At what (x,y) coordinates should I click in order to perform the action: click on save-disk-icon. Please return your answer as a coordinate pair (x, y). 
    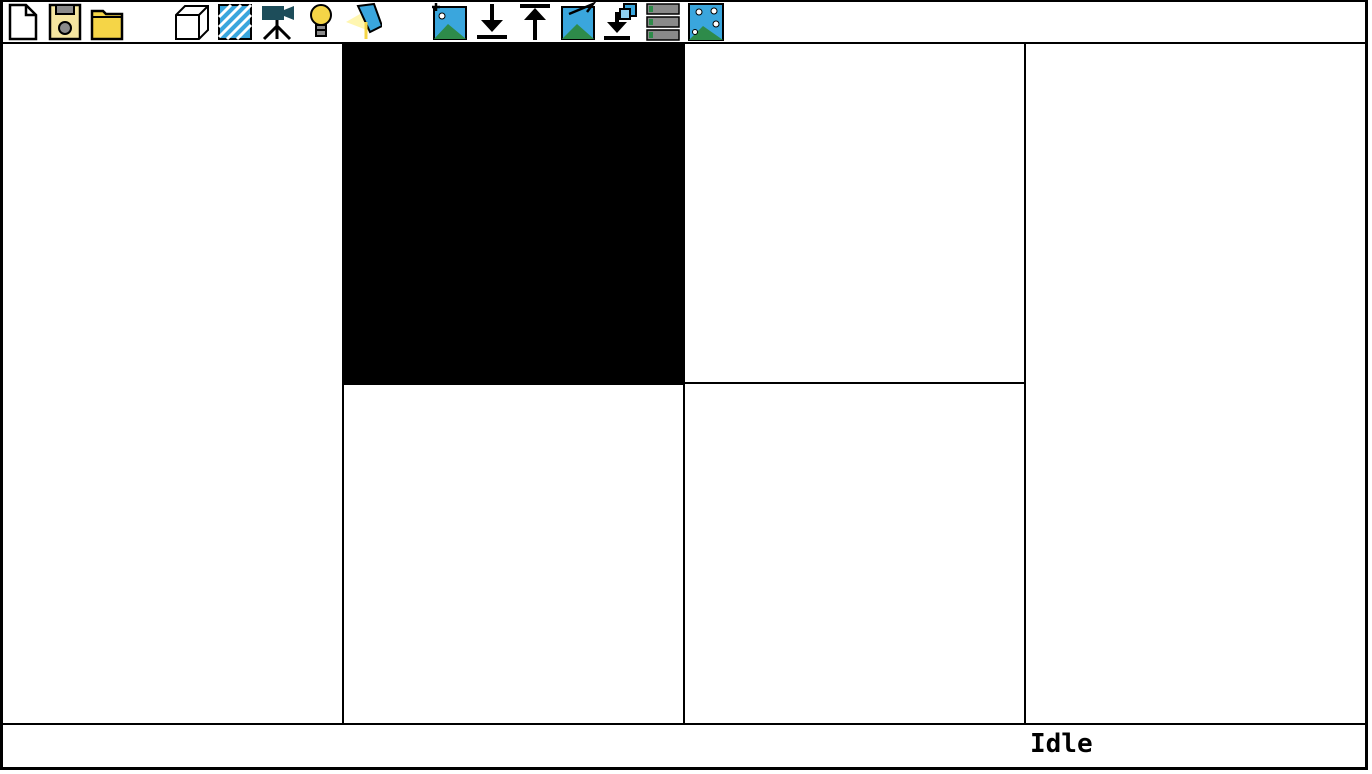
    Looking at the image, I should click on (65, 22).